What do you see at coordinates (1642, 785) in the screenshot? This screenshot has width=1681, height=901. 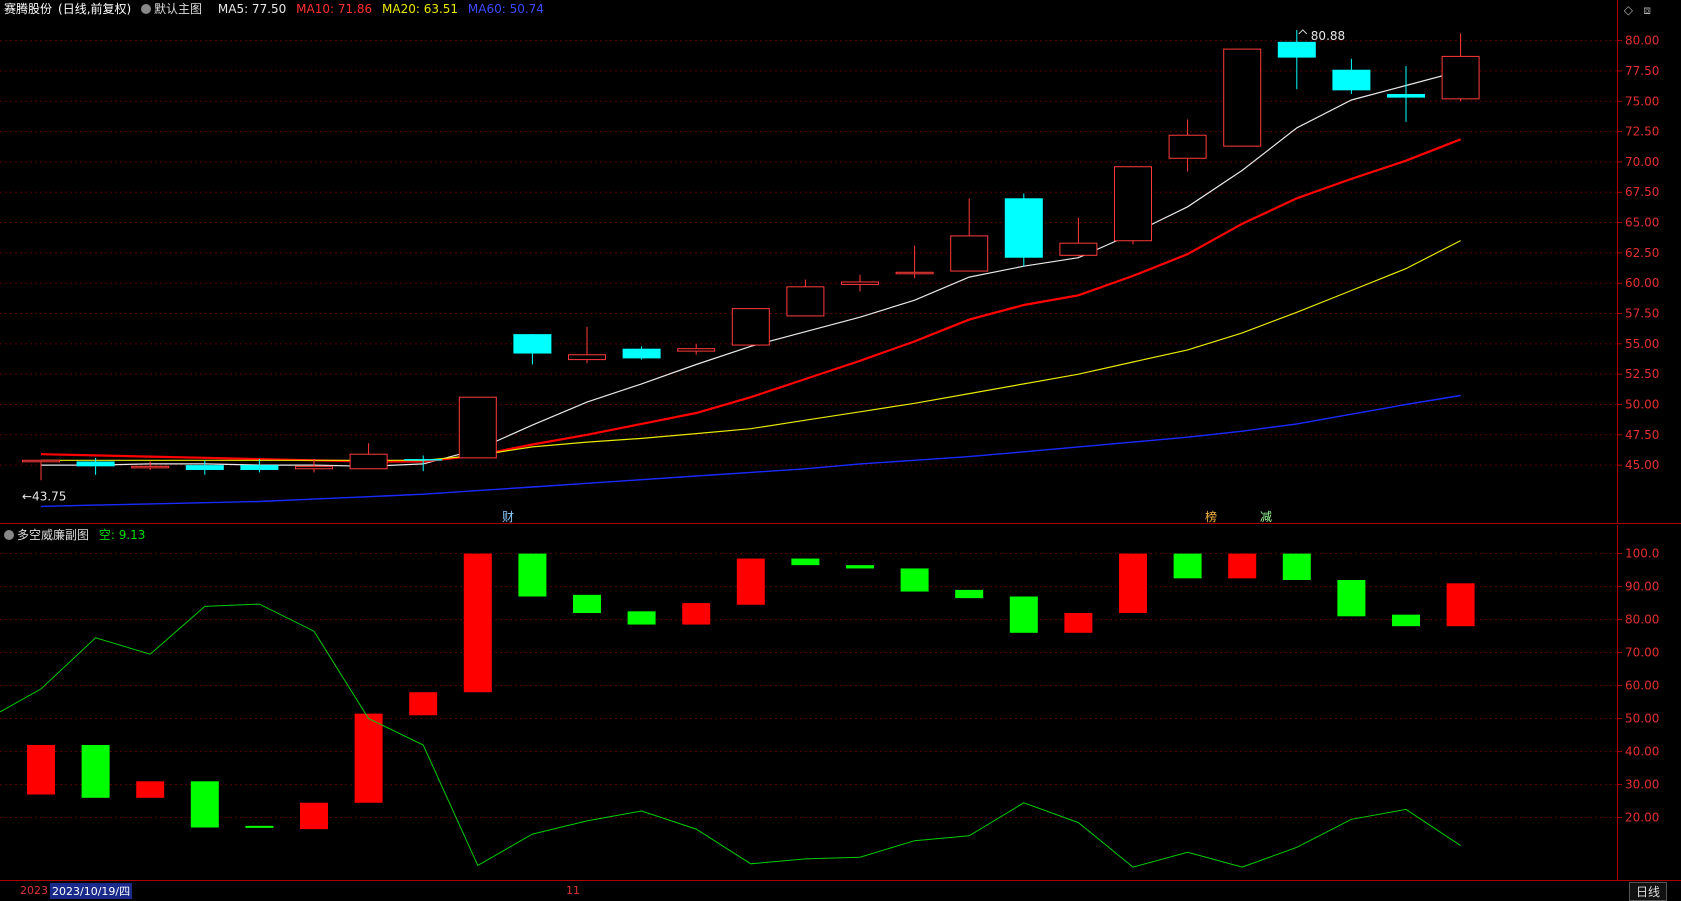 I see `indicator-tick-label: 30.00` at bounding box center [1642, 785].